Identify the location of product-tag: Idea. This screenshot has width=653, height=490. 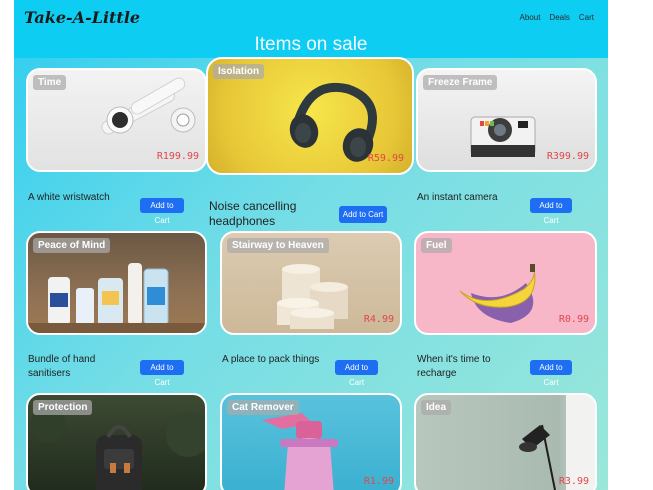
(436, 407).